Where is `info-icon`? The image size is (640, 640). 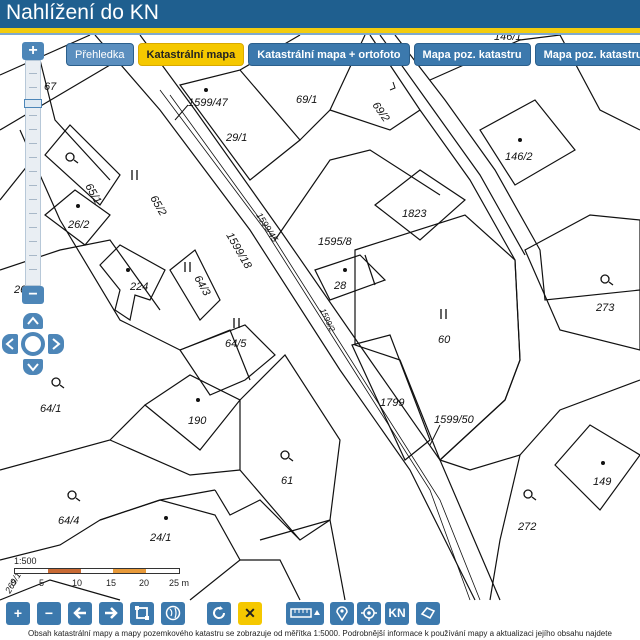
info-icon is located at coordinates (428, 613).